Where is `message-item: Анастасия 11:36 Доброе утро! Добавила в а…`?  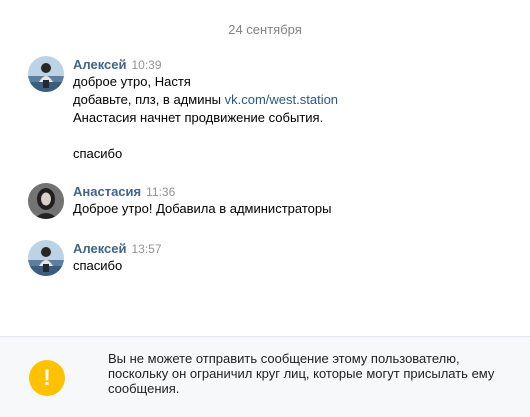 message-item: Анастасия 11:36 Доброе утро! Добавила в а… is located at coordinates (268, 203).